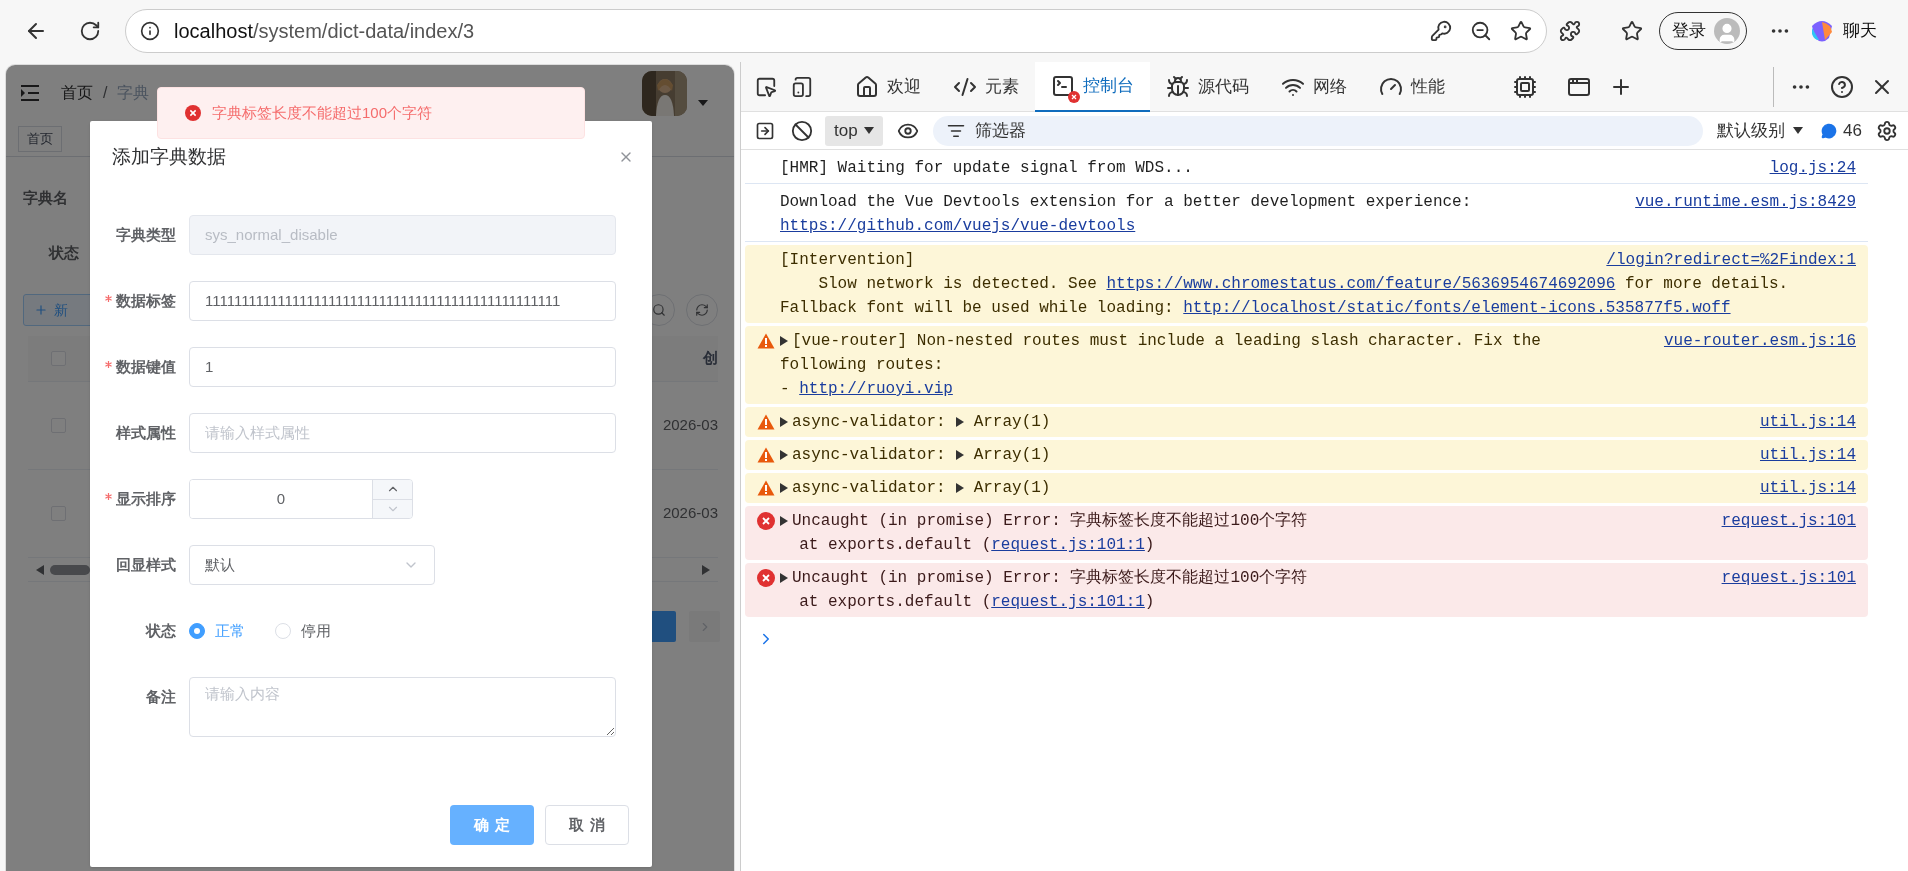 Image resolution: width=1908 pixels, height=871 pixels. What do you see at coordinates (1745, 202) in the screenshot?
I see `source-link: vue.runtime.esm.js:8429` at bounding box center [1745, 202].